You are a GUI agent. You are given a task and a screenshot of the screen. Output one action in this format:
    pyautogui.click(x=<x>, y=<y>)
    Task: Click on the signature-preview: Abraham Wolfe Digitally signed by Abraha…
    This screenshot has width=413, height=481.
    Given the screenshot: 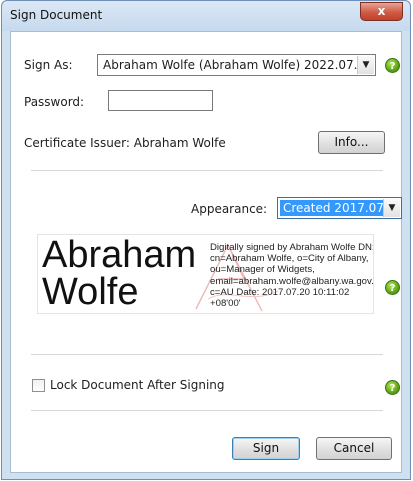 What is the action you would take?
    pyautogui.click(x=205, y=274)
    